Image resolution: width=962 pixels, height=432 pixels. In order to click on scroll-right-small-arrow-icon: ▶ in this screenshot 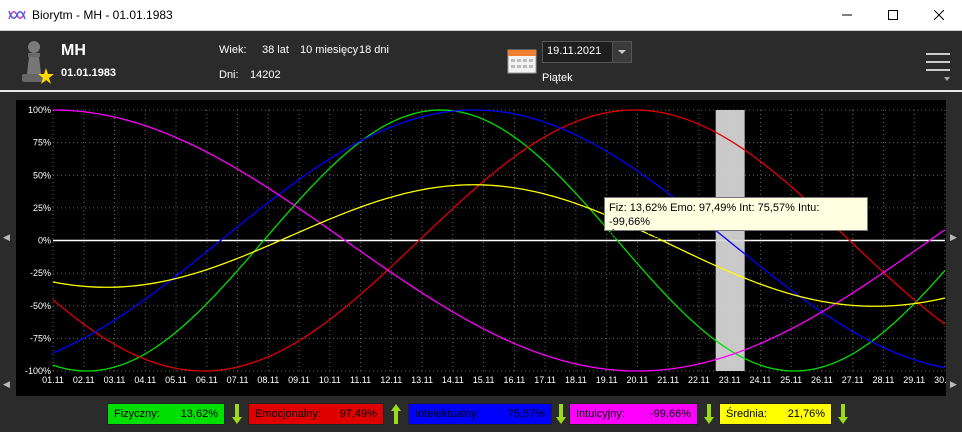, I will do `click(953, 384)`.